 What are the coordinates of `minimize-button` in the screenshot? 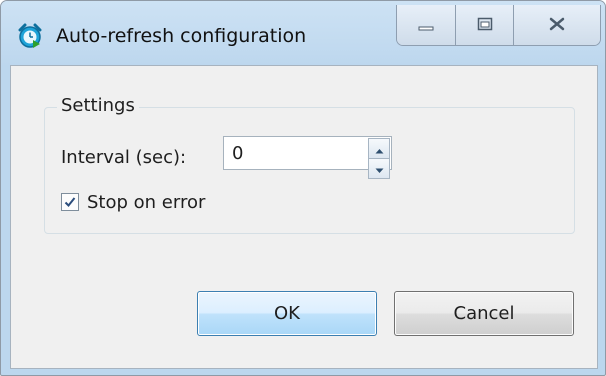 It's located at (426, 25).